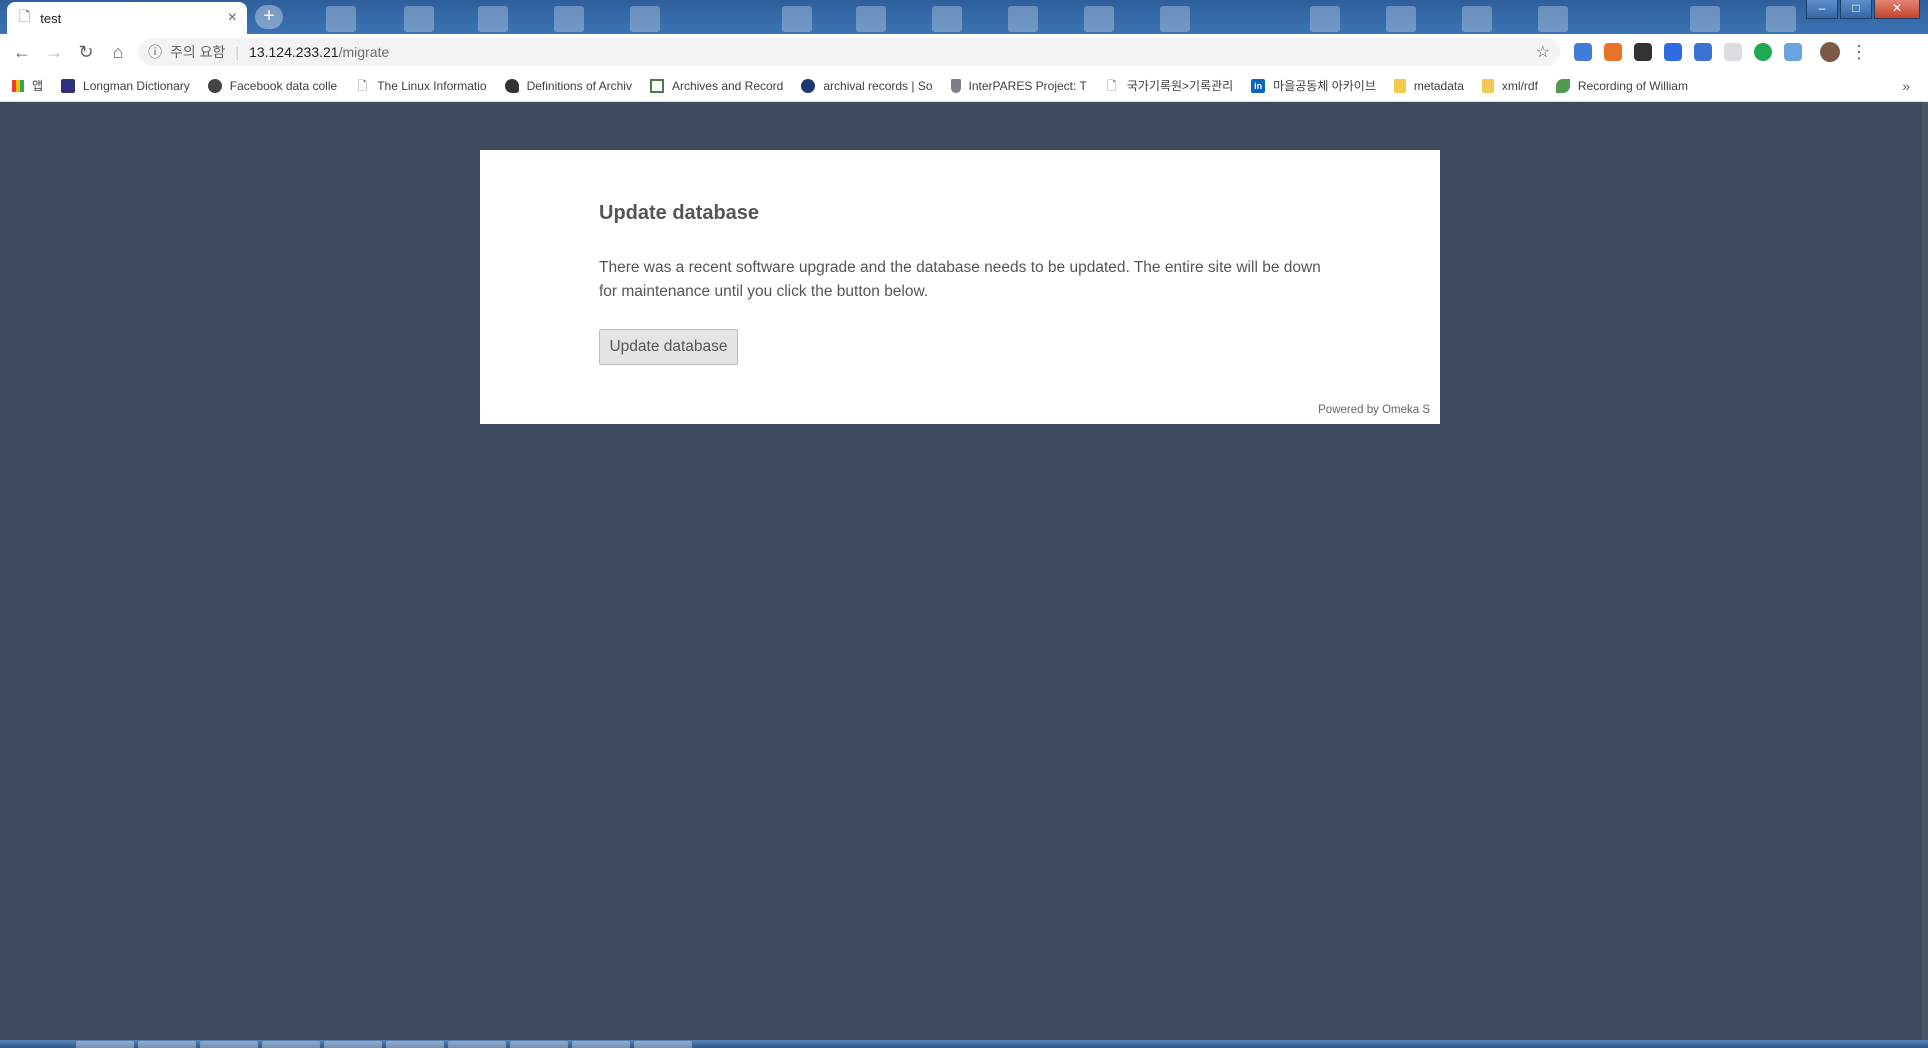 The image size is (1928, 1048). I want to click on bookmark-item: InterPARES Project: T, so click(1018, 85).